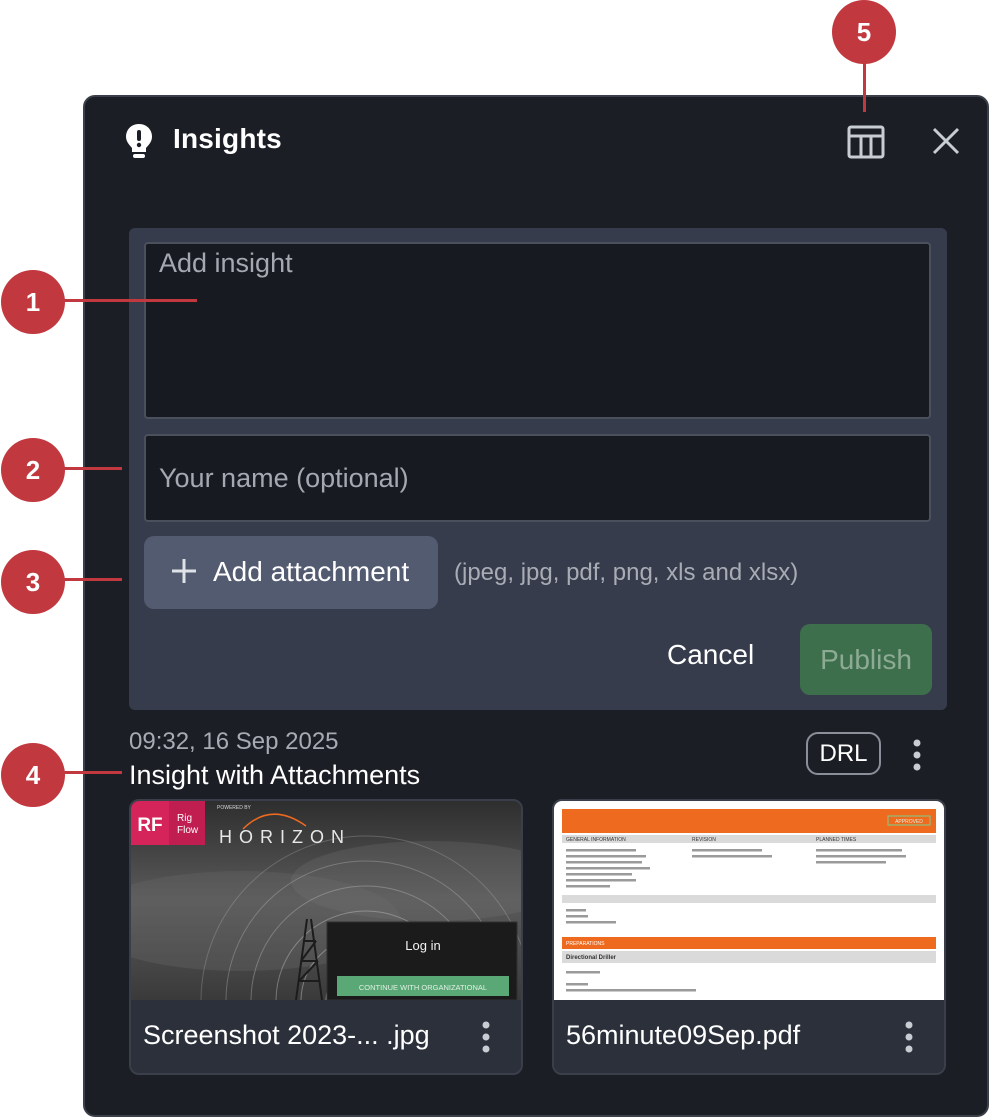 The image size is (990, 1118). What do you see at coordinates (683, 1035) in the screenshot?
I see `attachment-name: 56minute09Sep.pdf` at bounding box center [683, 1035].